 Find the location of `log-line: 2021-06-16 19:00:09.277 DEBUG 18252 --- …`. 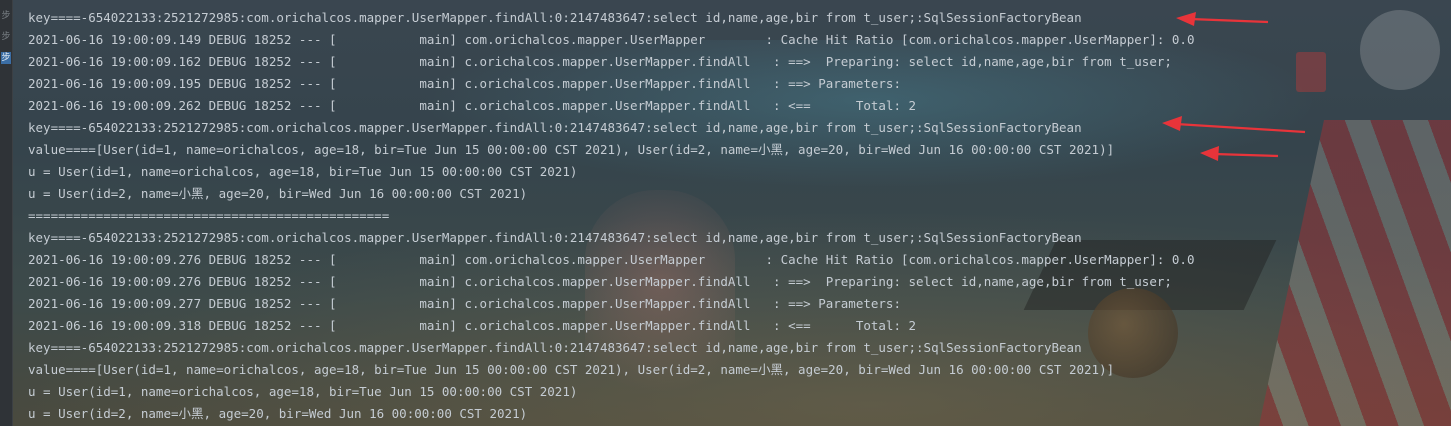

log-line: 2021-06-16 19:00:09.277 DEBUG 18252 --- … is located at coordinates (468, 303).